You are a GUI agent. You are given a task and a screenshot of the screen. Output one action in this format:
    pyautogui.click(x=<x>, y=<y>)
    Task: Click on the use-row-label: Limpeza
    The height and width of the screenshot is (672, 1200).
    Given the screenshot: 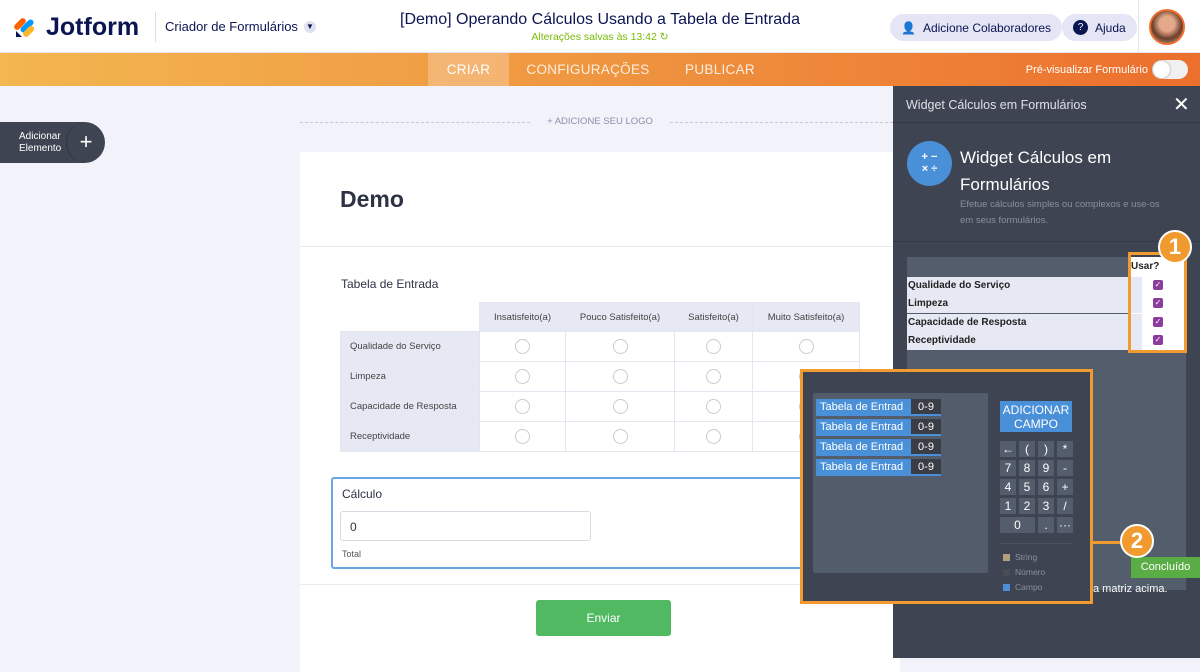 What is the action you would take?
    pyautogui.click(x=1024, y=304)
    